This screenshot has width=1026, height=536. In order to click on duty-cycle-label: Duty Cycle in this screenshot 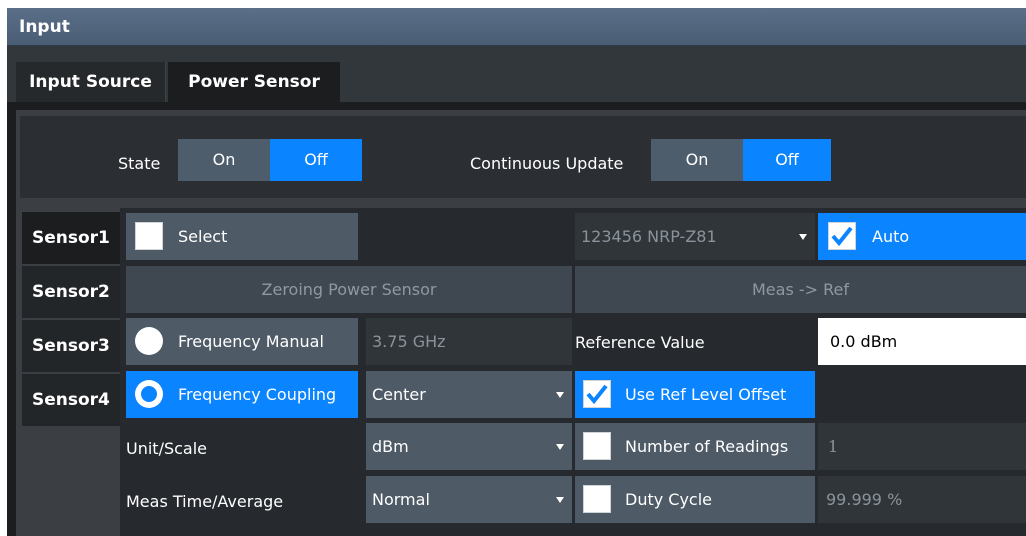, I will do `click(669, 499)`.